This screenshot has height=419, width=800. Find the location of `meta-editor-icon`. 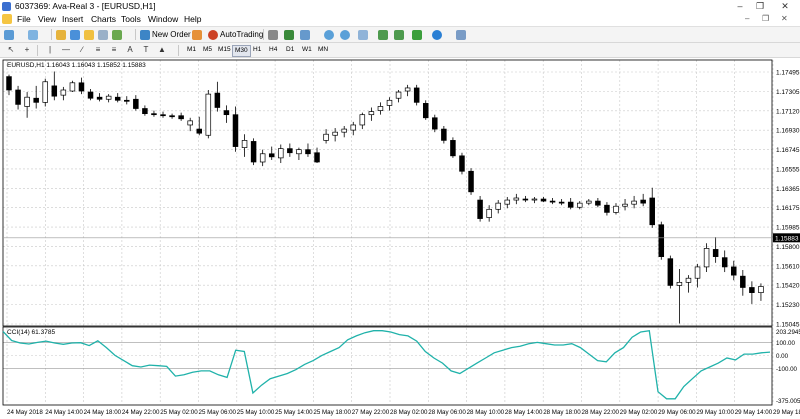

meta-editor-icon is located at coordinates (197, 34).